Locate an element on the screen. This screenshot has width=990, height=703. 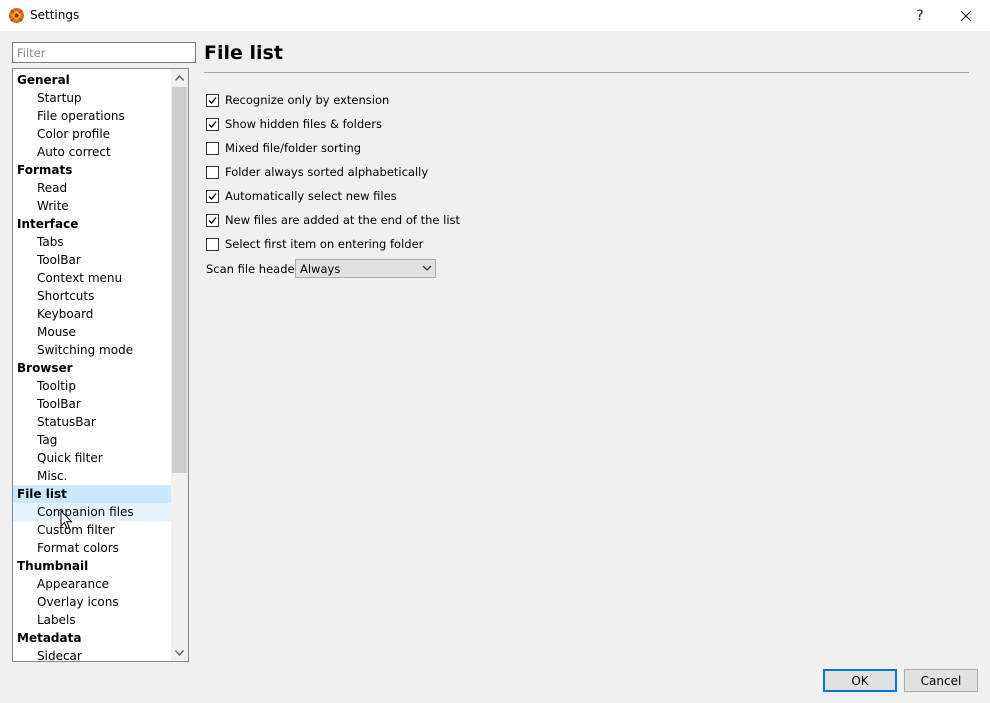
tree-item-startup: Startup is located at coordinates (92, 98).